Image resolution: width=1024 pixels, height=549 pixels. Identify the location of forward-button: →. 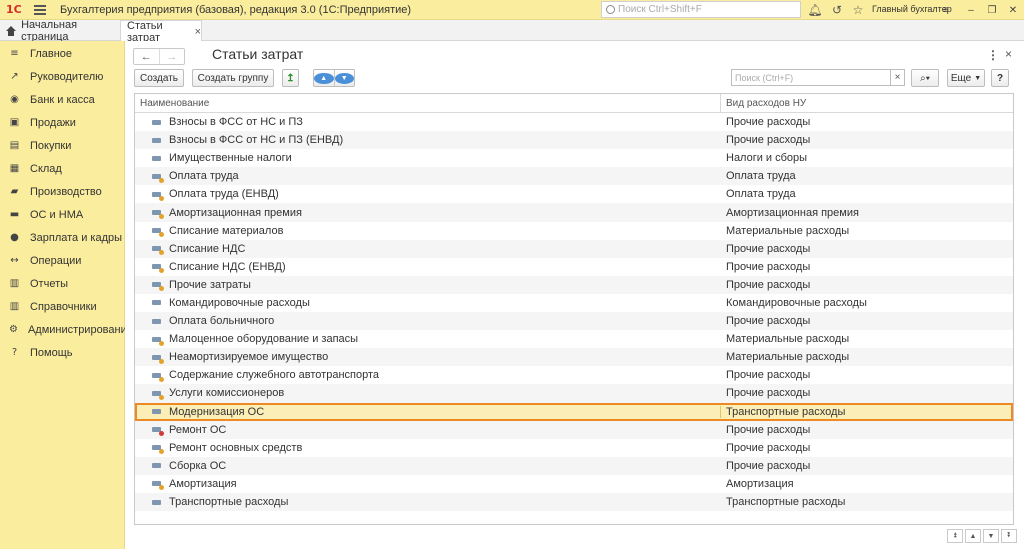
(171, 56).